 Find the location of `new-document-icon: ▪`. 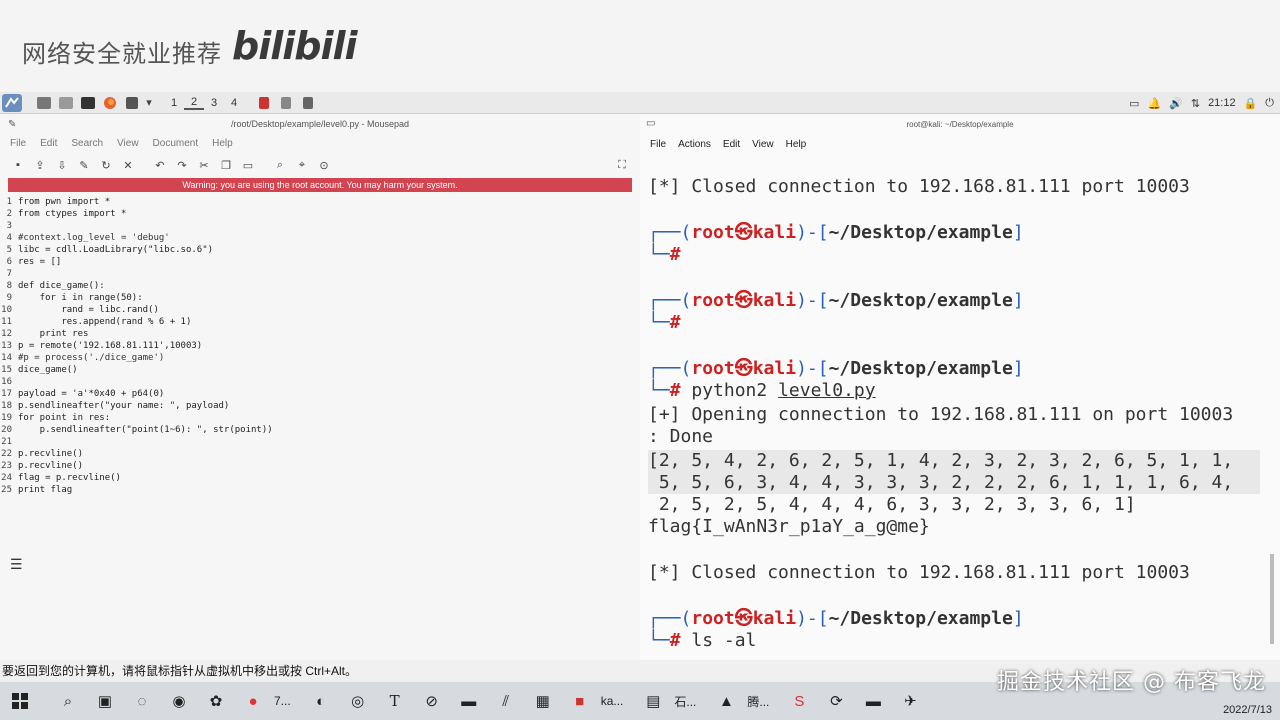

new-document-icon: ▪ is located at coordinates (18, 165).